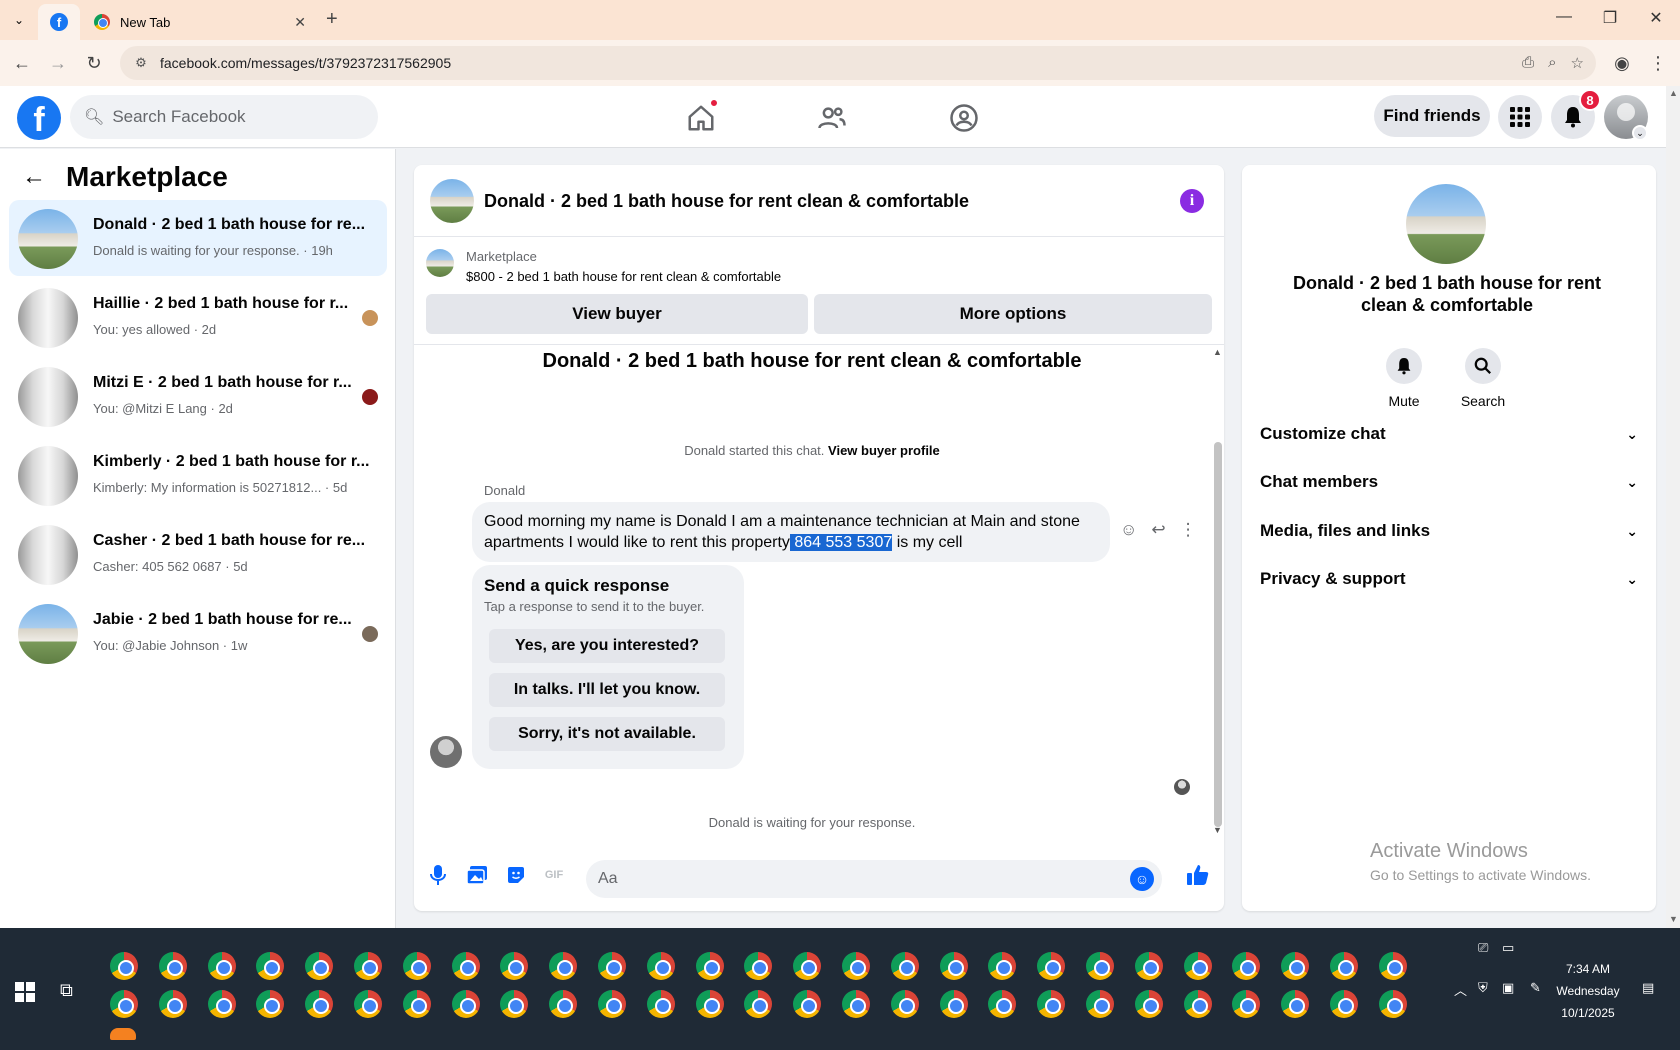 This screenshot has width=1680, height=1050. What do you see at coordinates (1449, 434) in the screenshot?
I see `customize-chat-section: Customize chat ⌄` at bounding box center [1449, 434].